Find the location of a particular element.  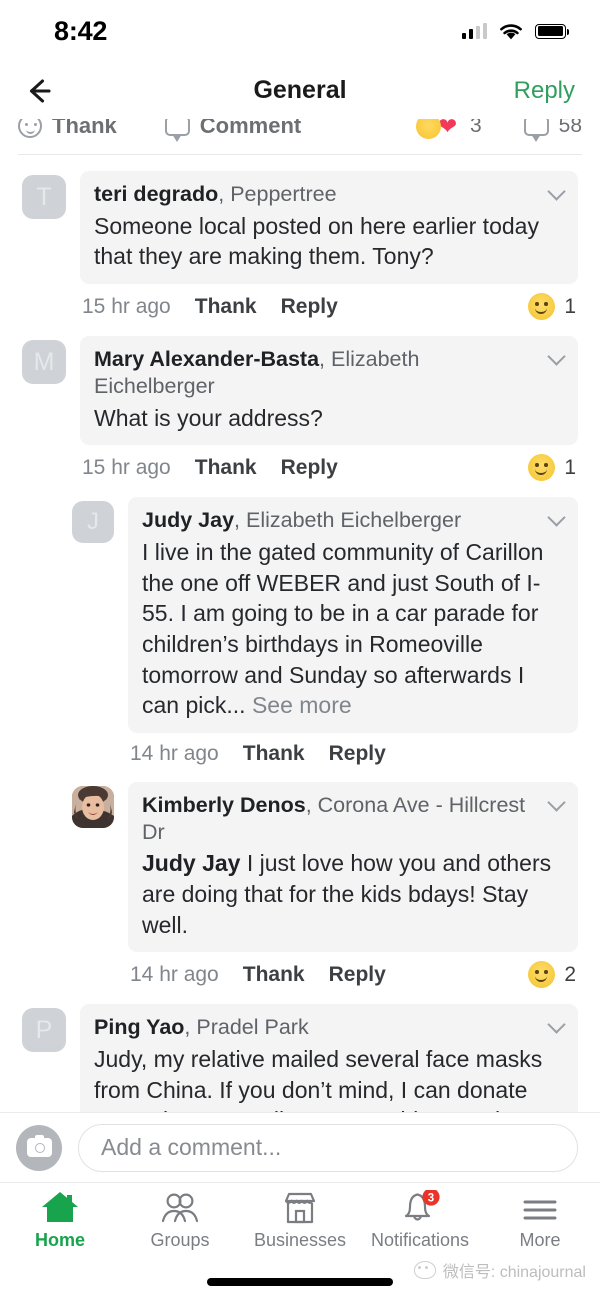

smile-outline-icon is located at coordinates (30, 128).